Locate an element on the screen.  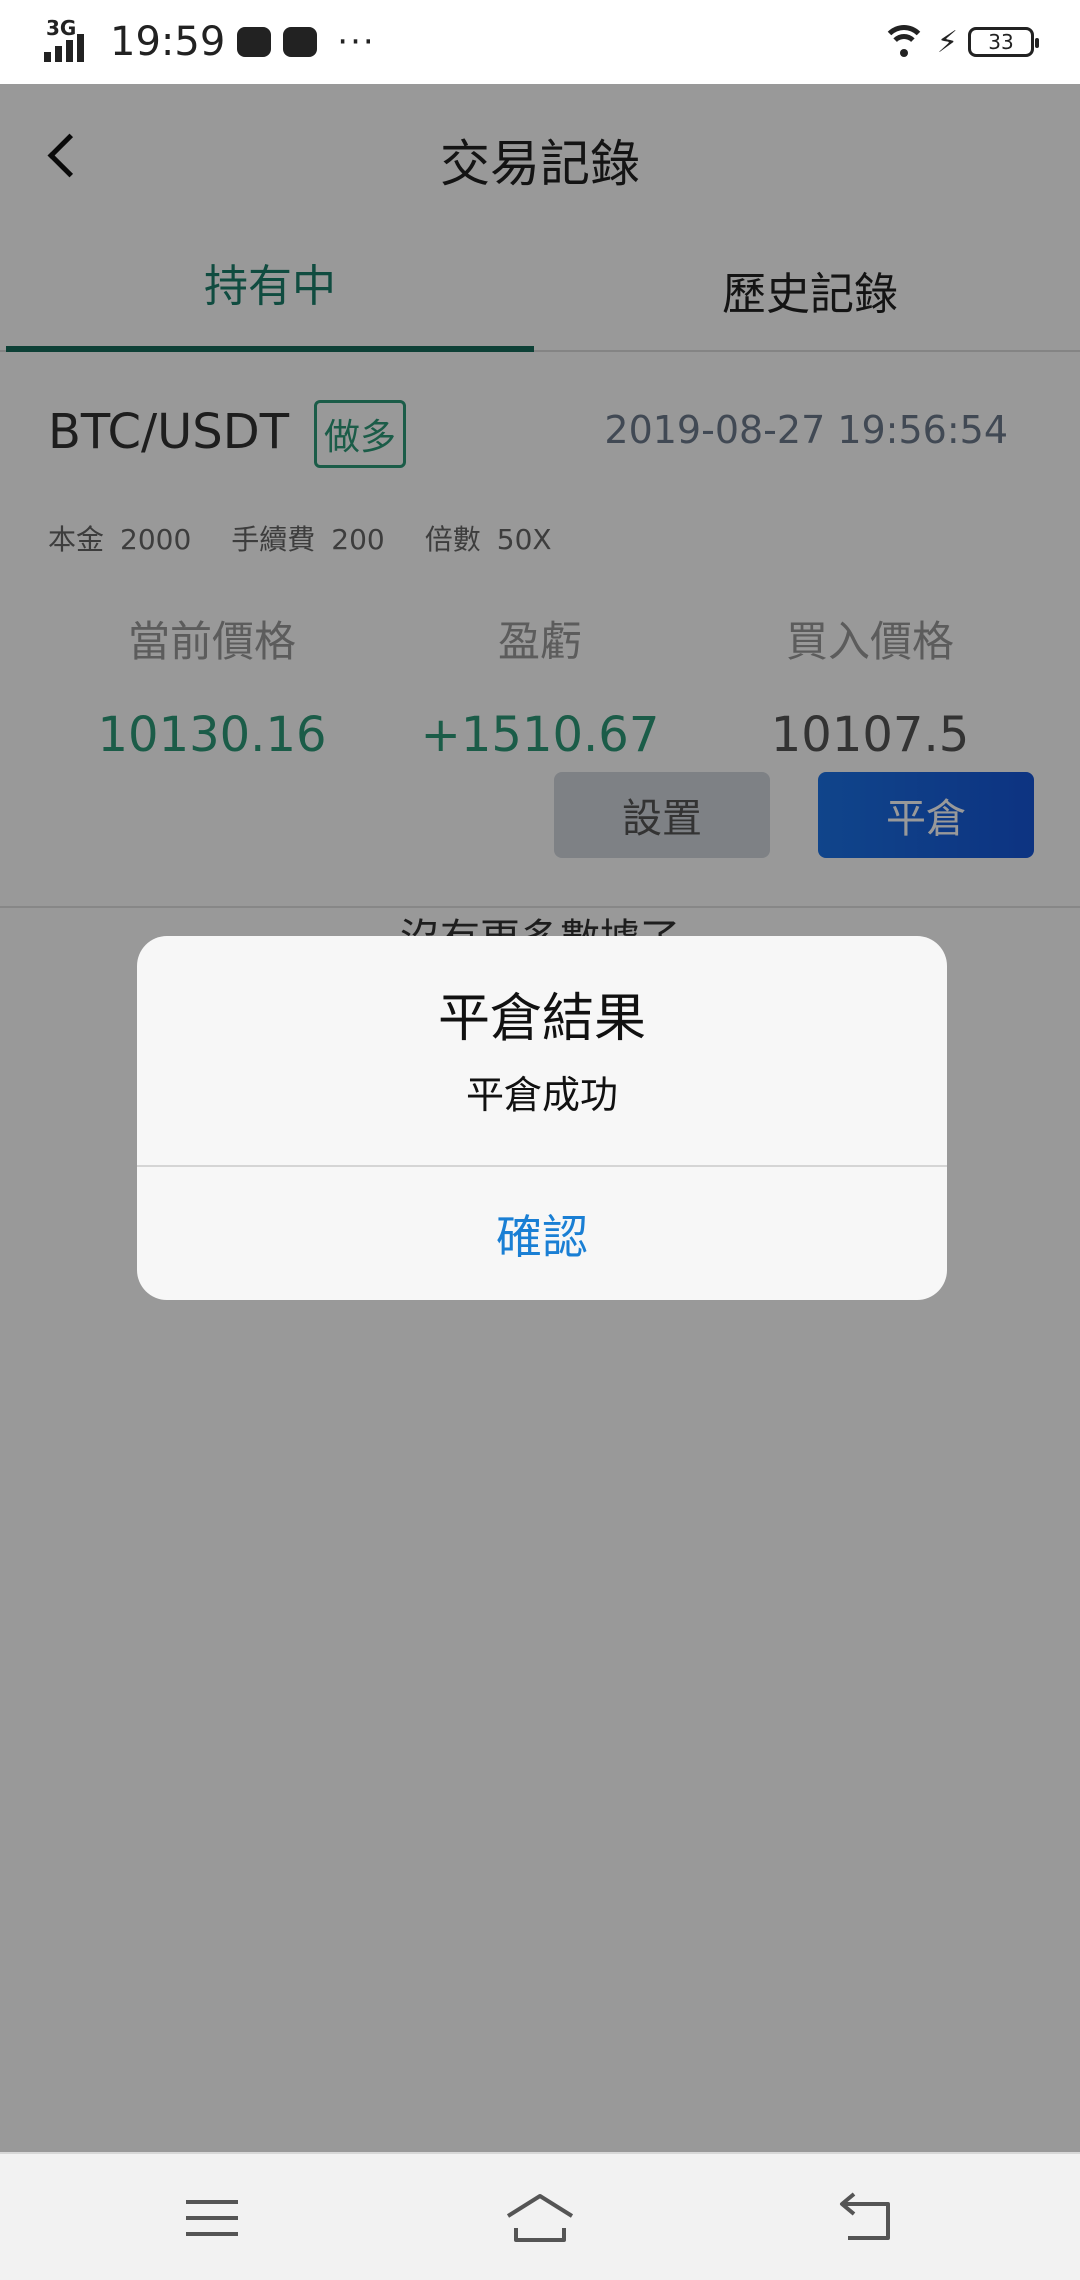
charging-icon: ⚡ is located at coordinates (947, 42).